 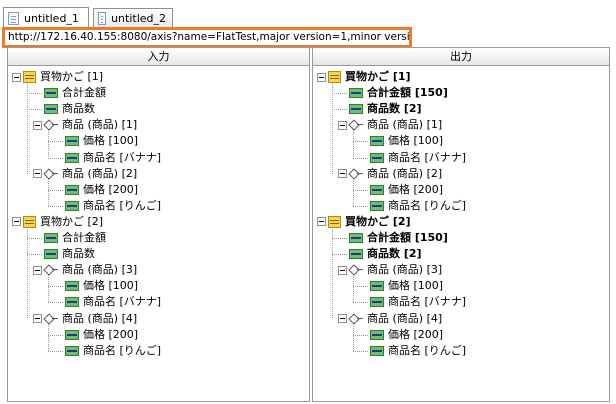 What do you see at coordinates (100, 270) in the screenshot?
I see `tree-node-label: 商品 (商品) [3]` at bounding box center [100, 270].